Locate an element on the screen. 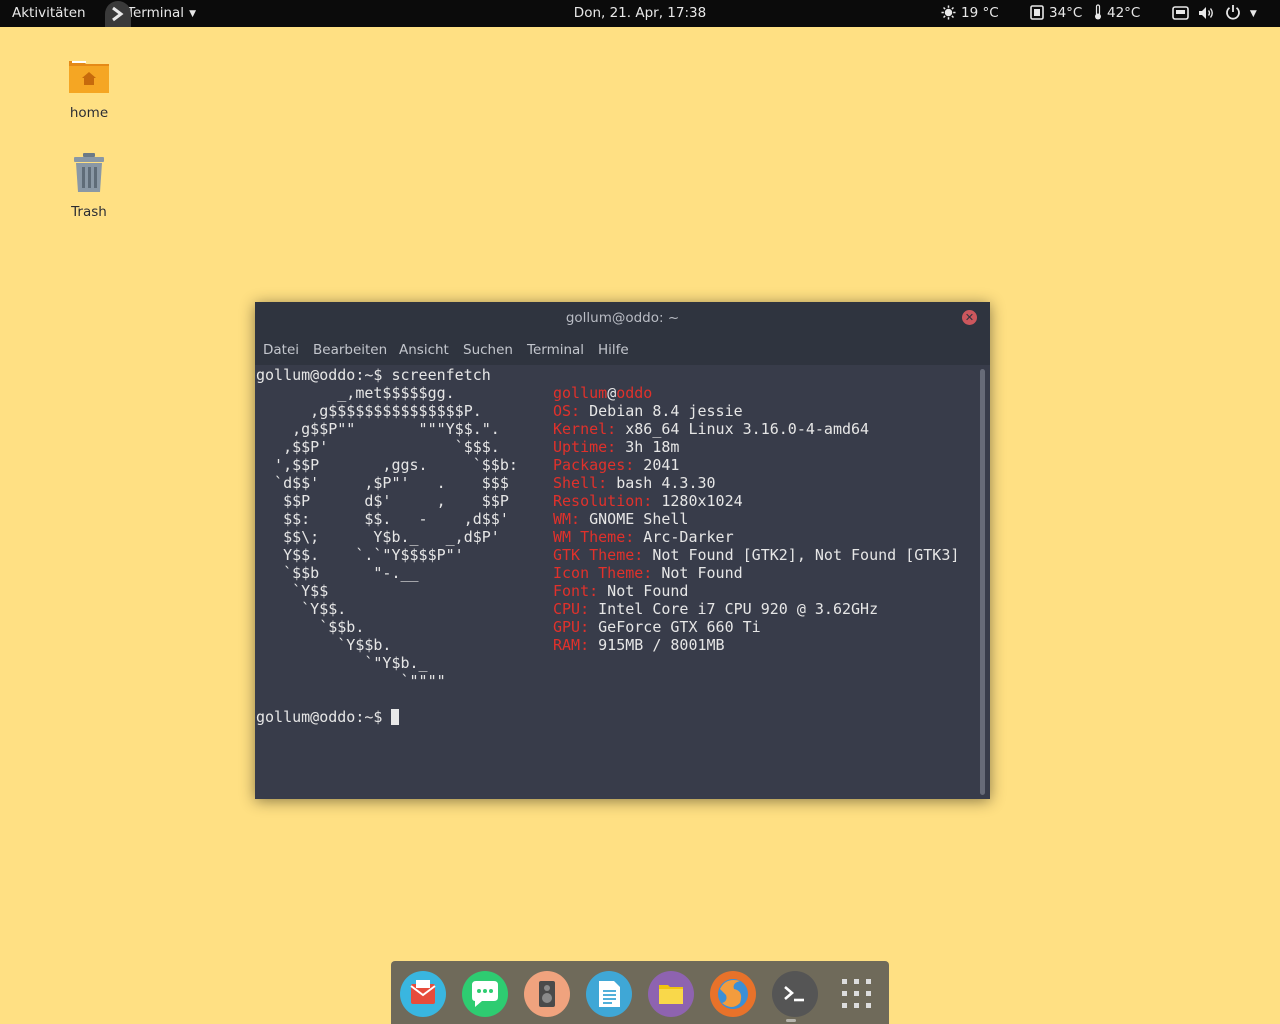 The image size is (1280, 1024). desktop-home-label: home is located at coordinates (89, 113).